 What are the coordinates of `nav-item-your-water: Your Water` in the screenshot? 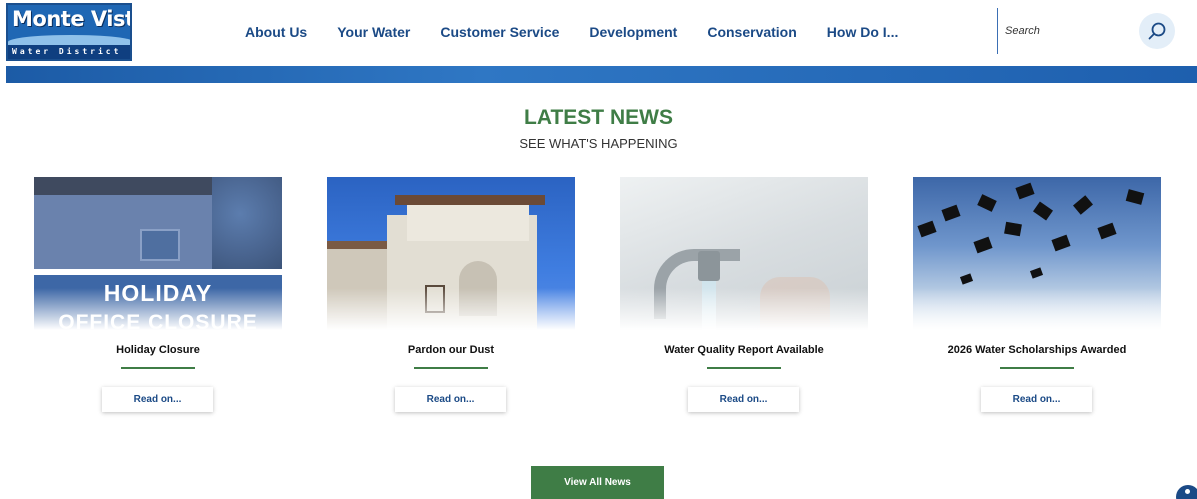 It's located at (373, 32).